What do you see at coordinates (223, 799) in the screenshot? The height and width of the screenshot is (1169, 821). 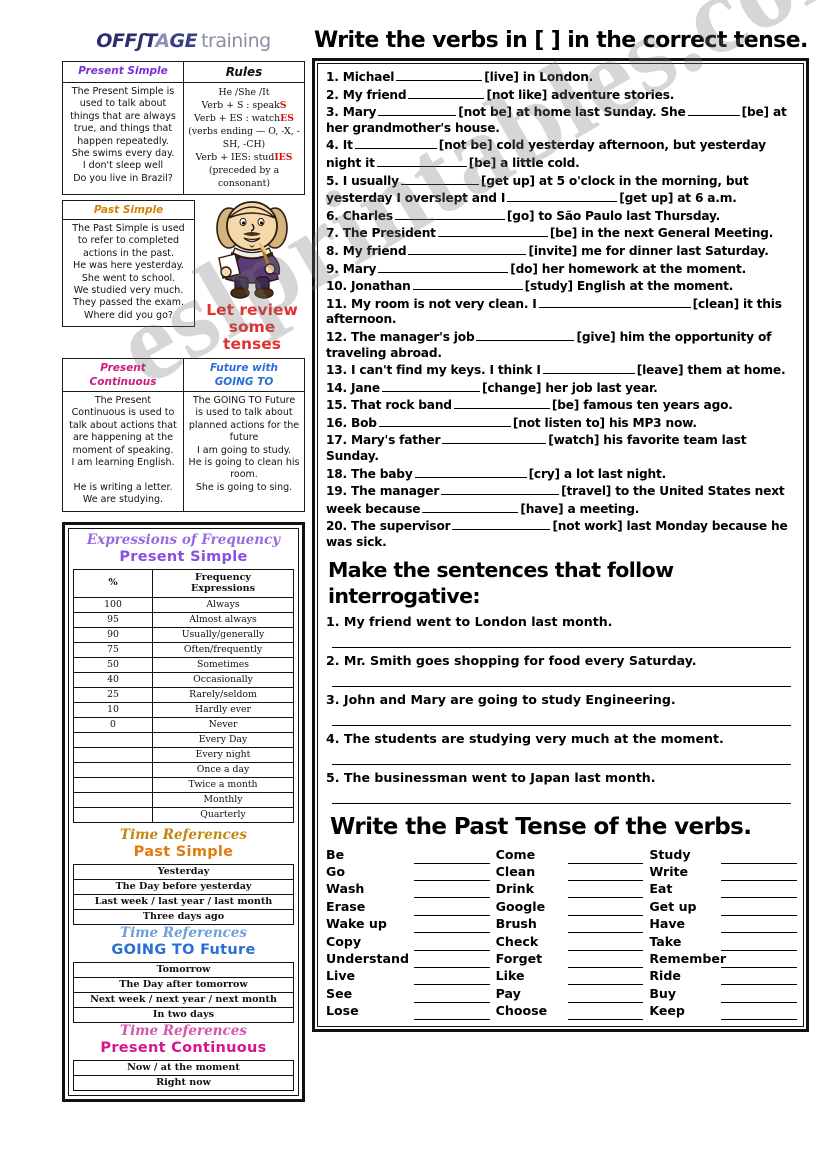 I see `frequency-expression-cell: Monthly` at bounding box center [223, 799].